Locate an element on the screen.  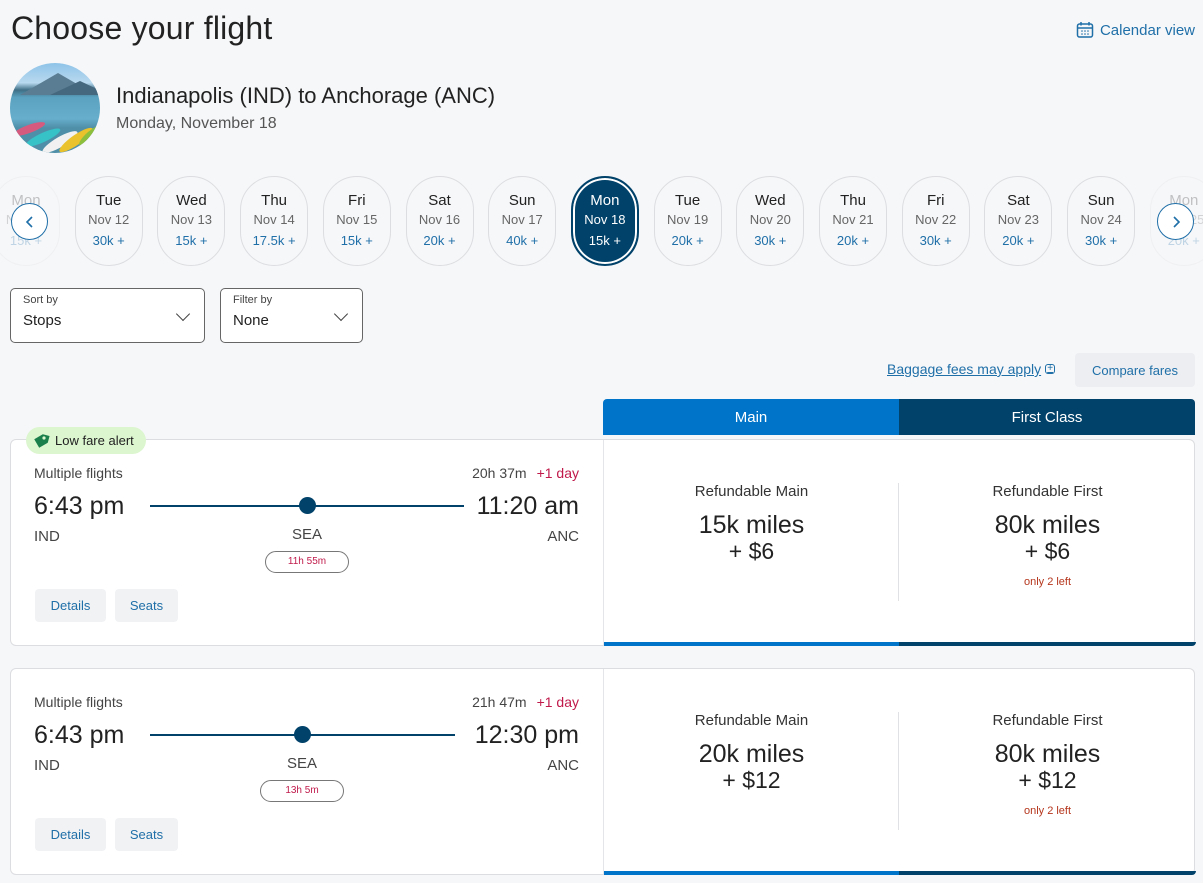
date-option: Sat Nov 23 20k + is located at coordinates (1018, 221).